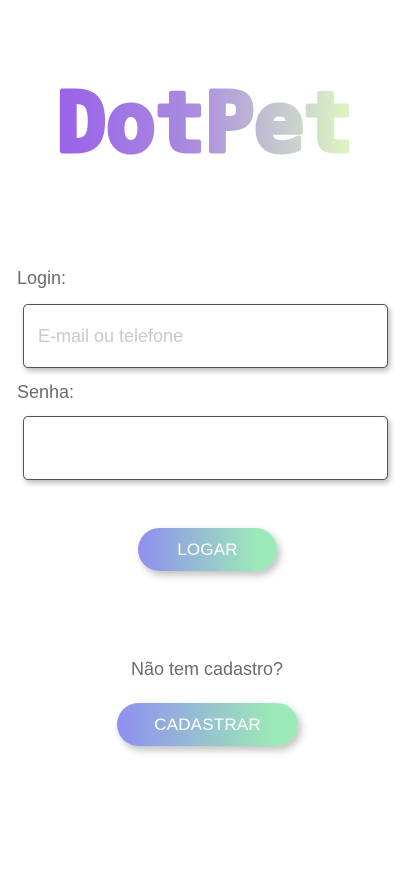  I want to click on login-button: LOGAR, so click(207, 549).